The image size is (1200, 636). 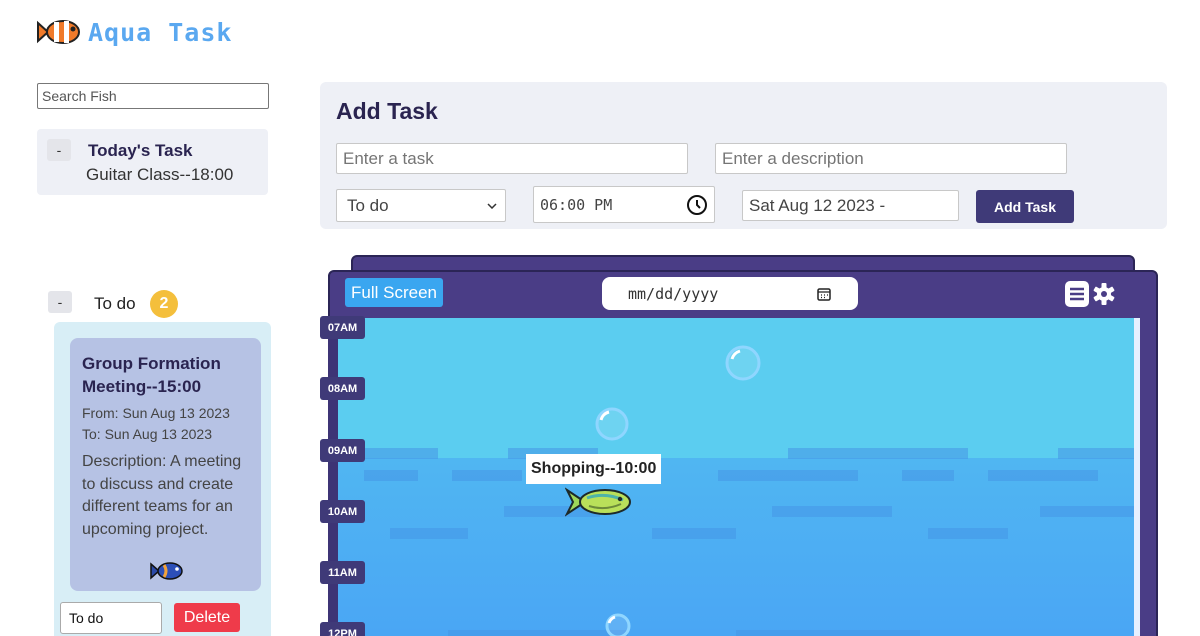 What do you see at coordinates (160, 32) in the screenshot?
I see `app-title: Aqua Task` at bounding box center [160, 32].